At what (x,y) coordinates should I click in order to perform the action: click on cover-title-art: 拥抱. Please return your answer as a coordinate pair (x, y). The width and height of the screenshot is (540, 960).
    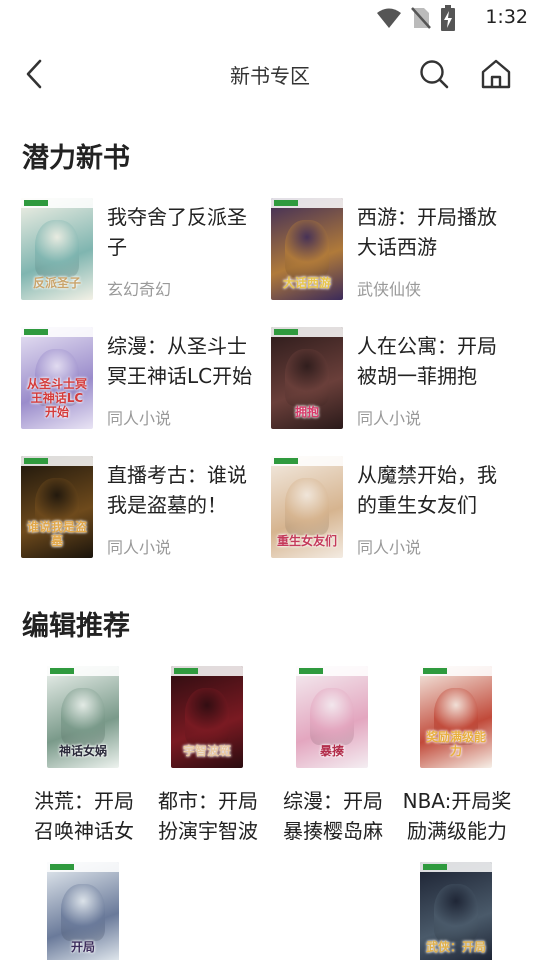
    Looking at the image, I should click on (306, 412).